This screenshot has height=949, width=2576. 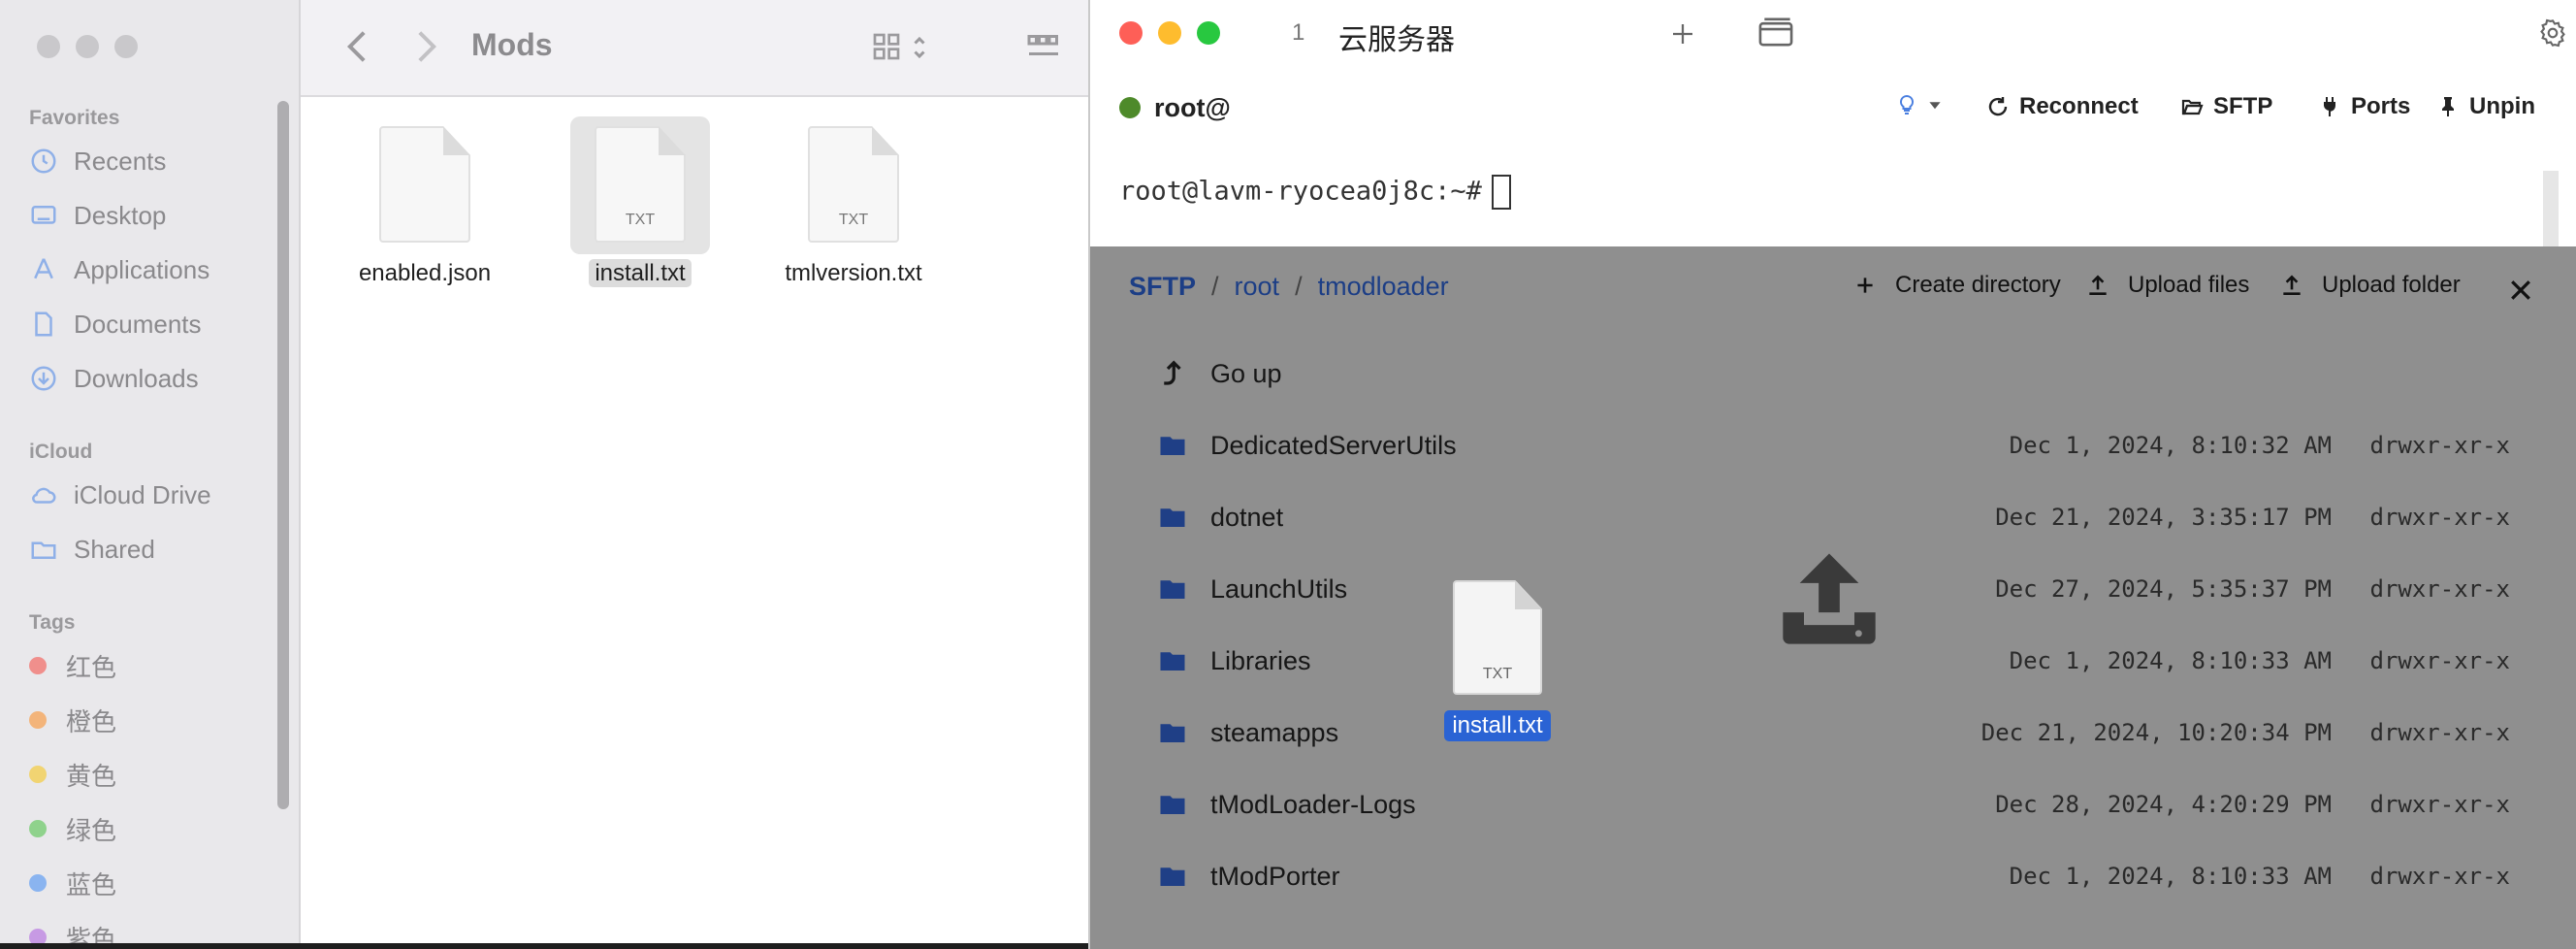 What do you see at coordinates (91, 830) in the screenshot?
I see `sidebar-item-label: 绿色` at bounding box center [91, 830].